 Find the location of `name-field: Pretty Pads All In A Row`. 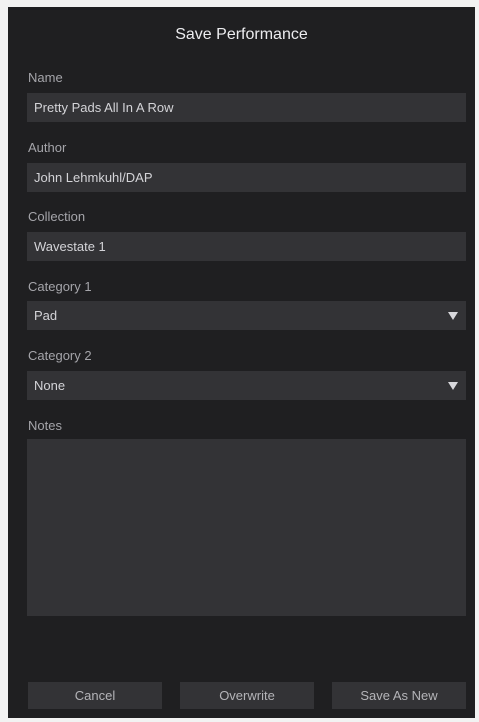

name-field: Pretty Pads All In A Row is located at coordinates (246, 107).